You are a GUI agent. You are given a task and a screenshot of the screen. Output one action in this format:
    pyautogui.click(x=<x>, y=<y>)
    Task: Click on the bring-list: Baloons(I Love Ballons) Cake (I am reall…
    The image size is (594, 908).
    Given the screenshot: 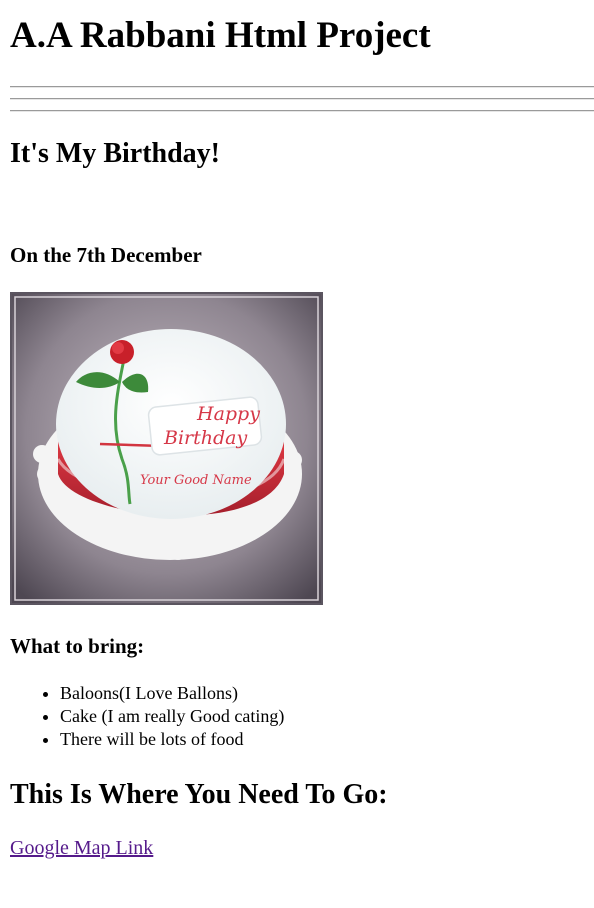 What is the action you would take?
    pyautogui.click(x=147, y=716)
    